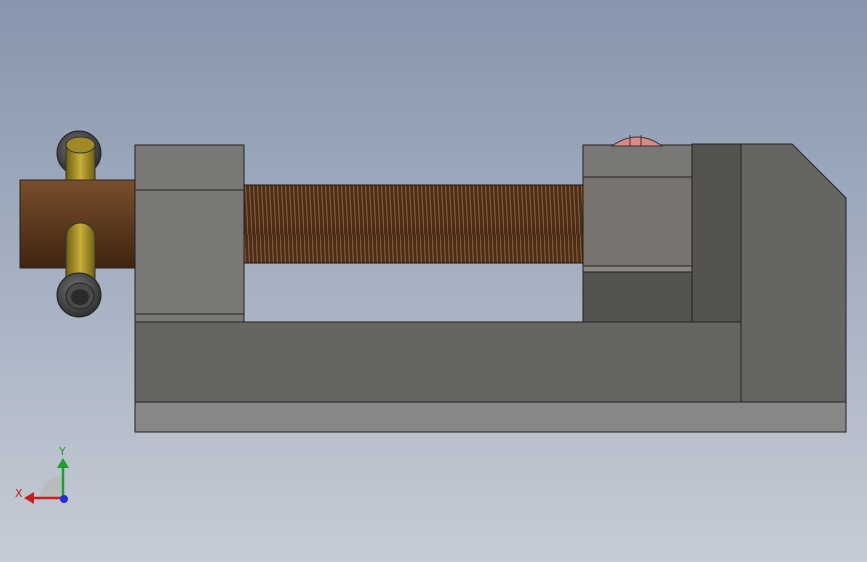  What do you see at coordinates (79, 155) in the screenshot?
I see `handle-ball-top` at bounding box center [79, 155].